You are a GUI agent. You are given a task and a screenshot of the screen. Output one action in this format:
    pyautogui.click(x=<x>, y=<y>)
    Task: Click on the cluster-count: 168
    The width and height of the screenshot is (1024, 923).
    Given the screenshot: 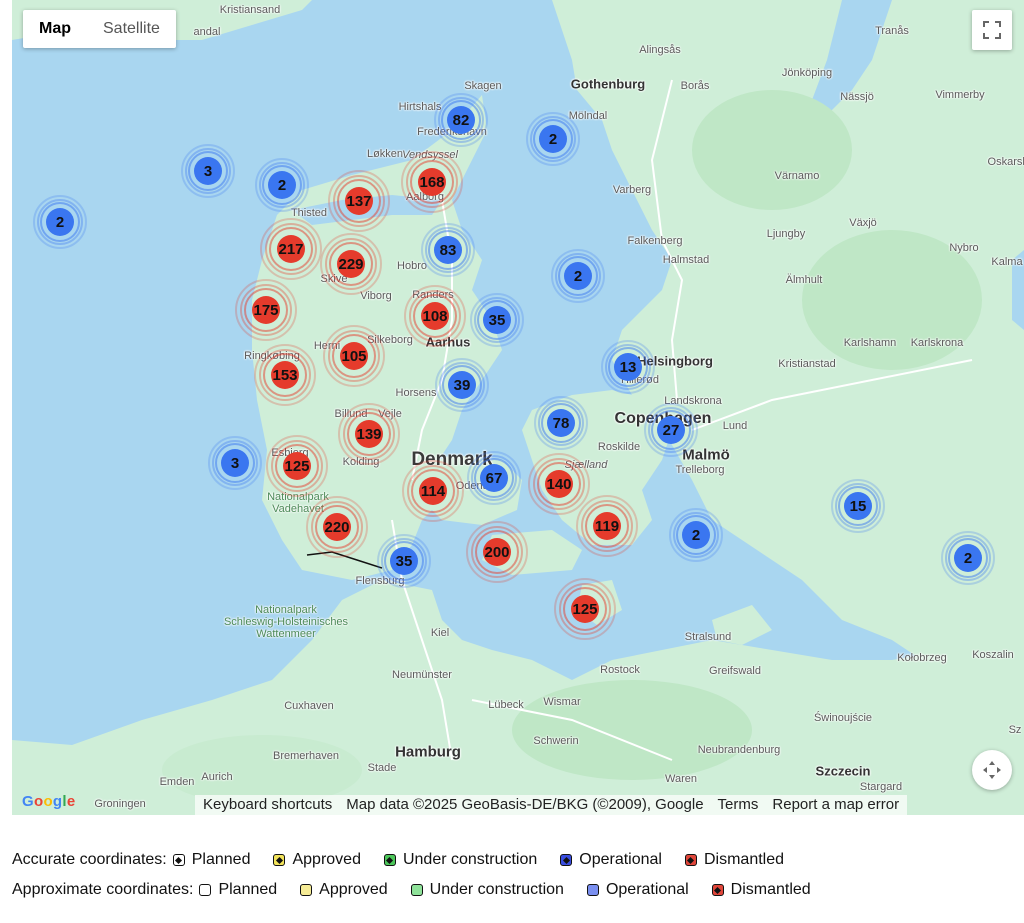 What is the action you would take?
    pyautogui.click(x=432, y=182)
    